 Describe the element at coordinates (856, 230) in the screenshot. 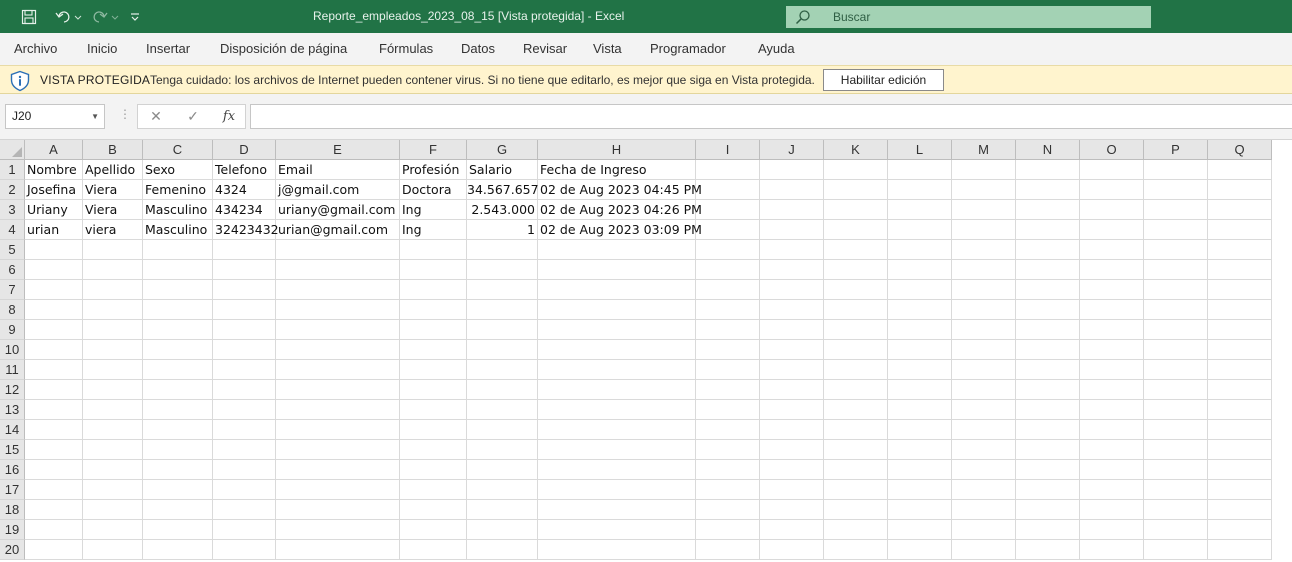

I see `cell-k4` at that location.